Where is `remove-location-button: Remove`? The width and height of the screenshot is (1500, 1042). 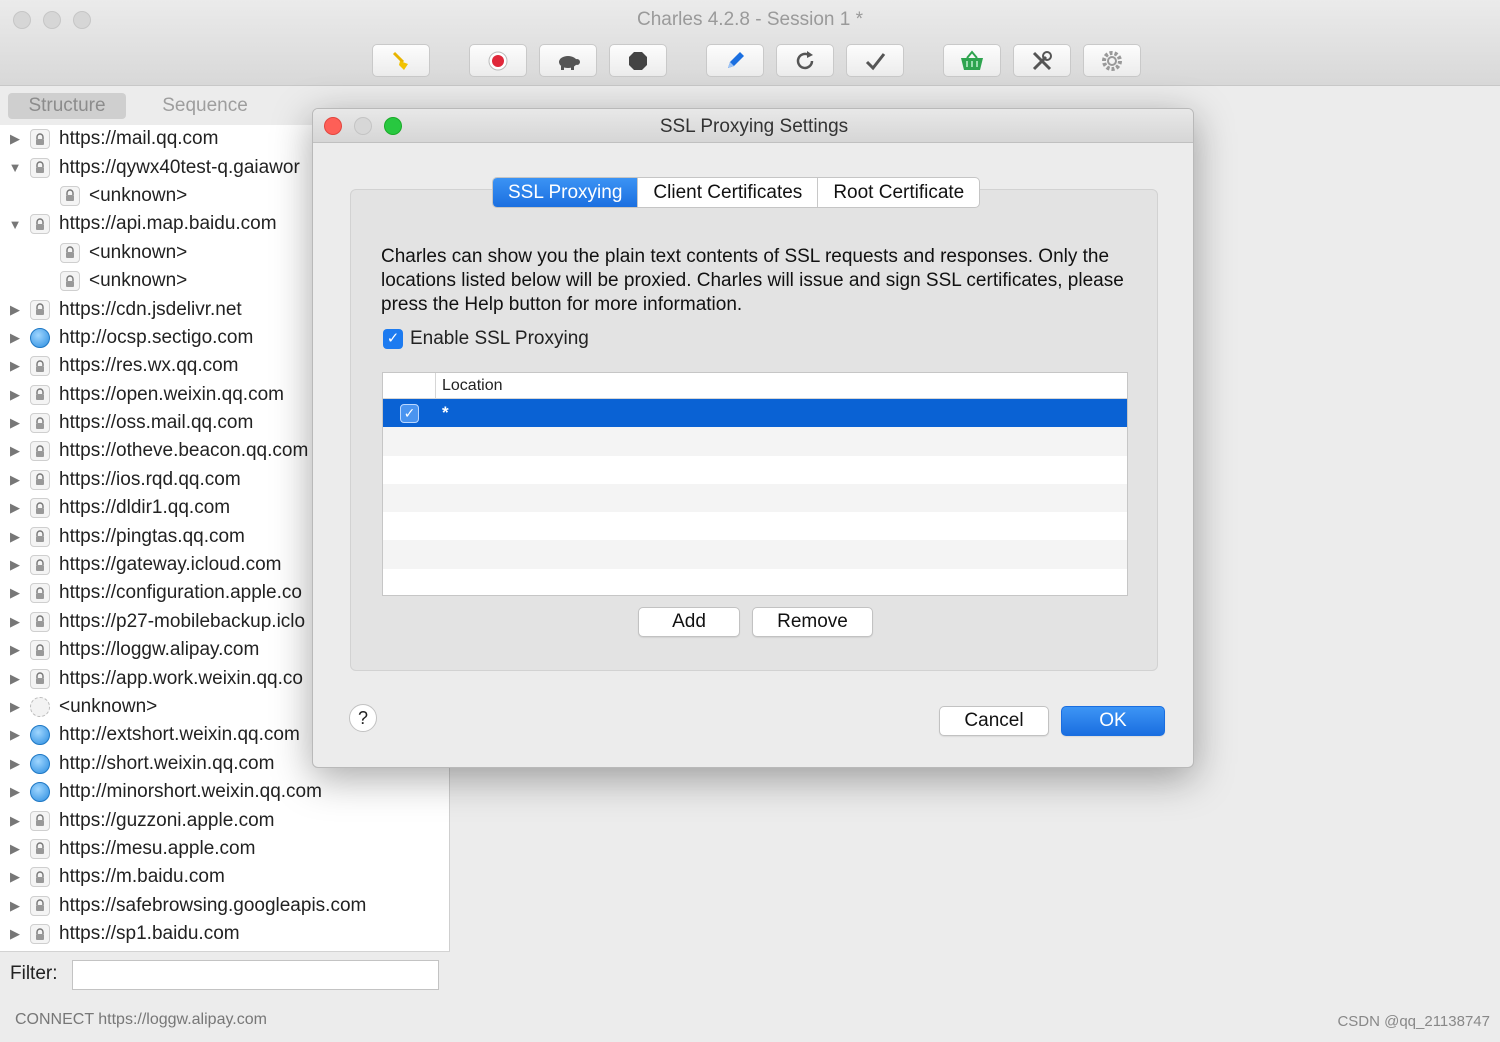
remove-location-button: Remove is located at coordinates (812, 622).